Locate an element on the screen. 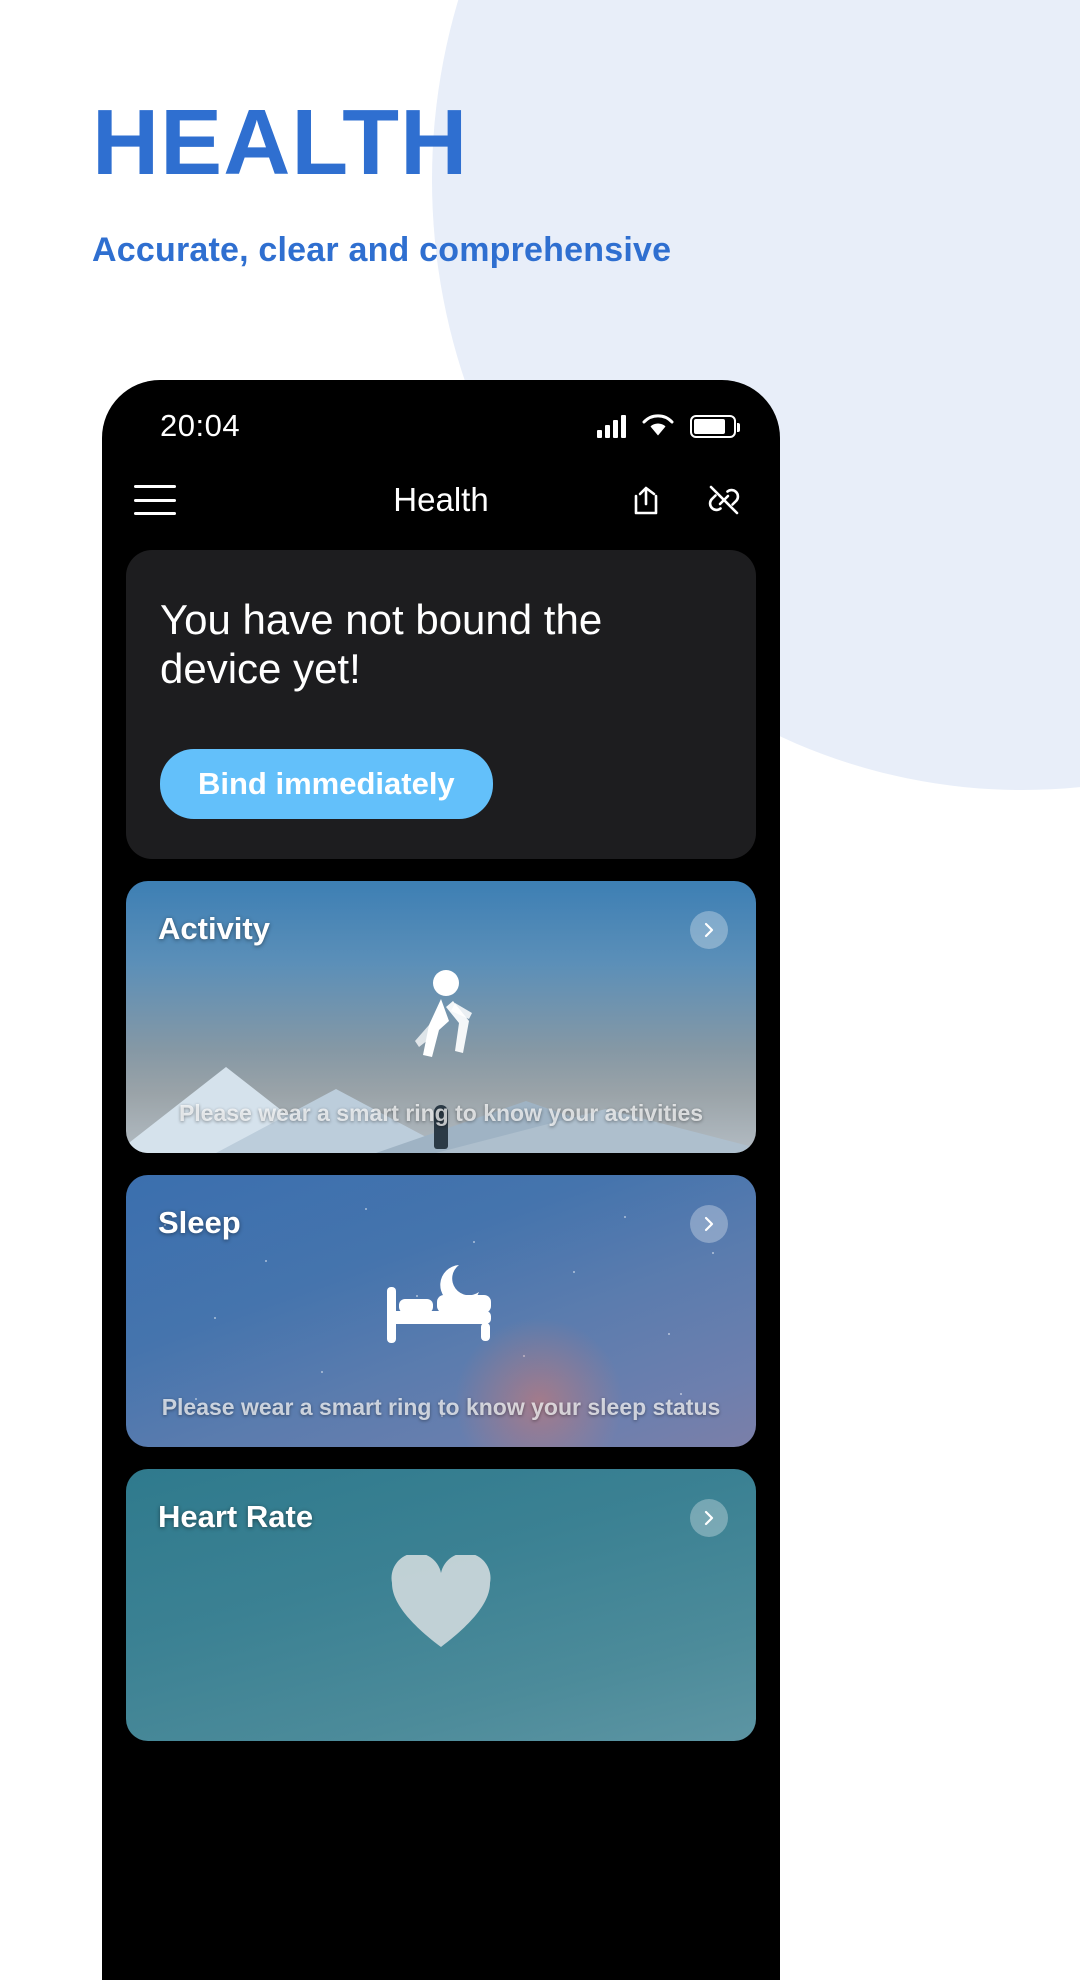 The height and width of the screenshot is (1980, 1080). walking-person-icon is located at coordinates (441, 1022).